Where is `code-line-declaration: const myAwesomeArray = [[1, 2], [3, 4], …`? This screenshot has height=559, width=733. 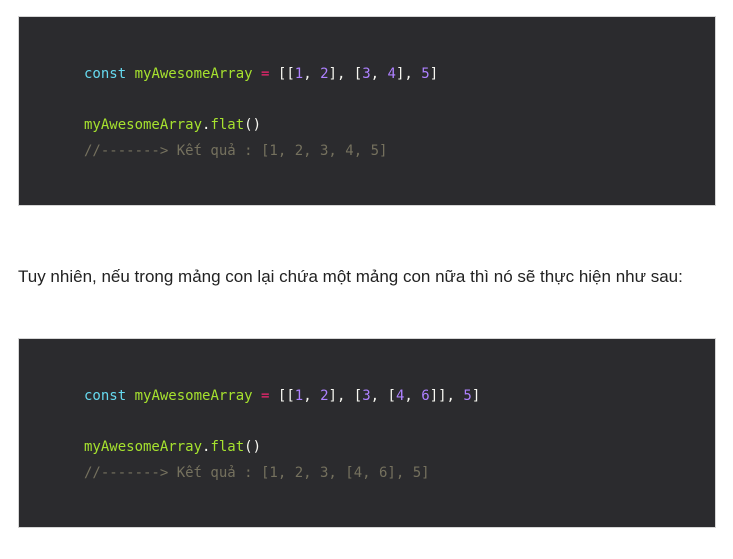 code-line-declaration: const myAwesomeArray = [[1, 2], [3, 4], … is located at coordinates (261, 74).